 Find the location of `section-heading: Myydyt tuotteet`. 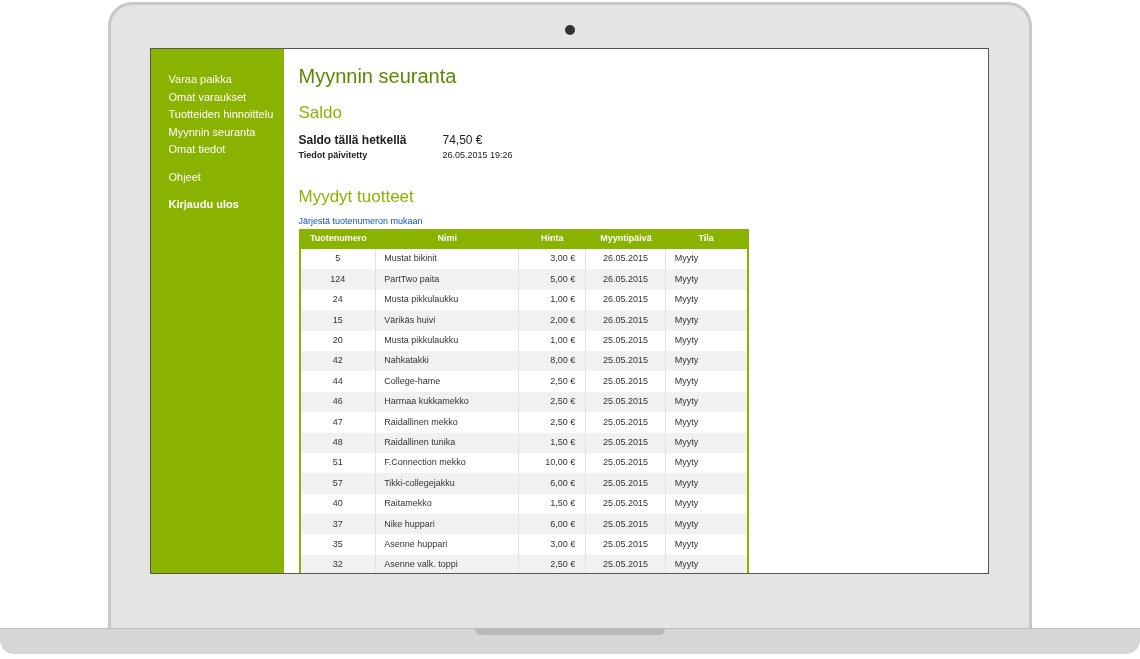

section-heading: Myydyt tuotteet is located at coordinates (356, 197).